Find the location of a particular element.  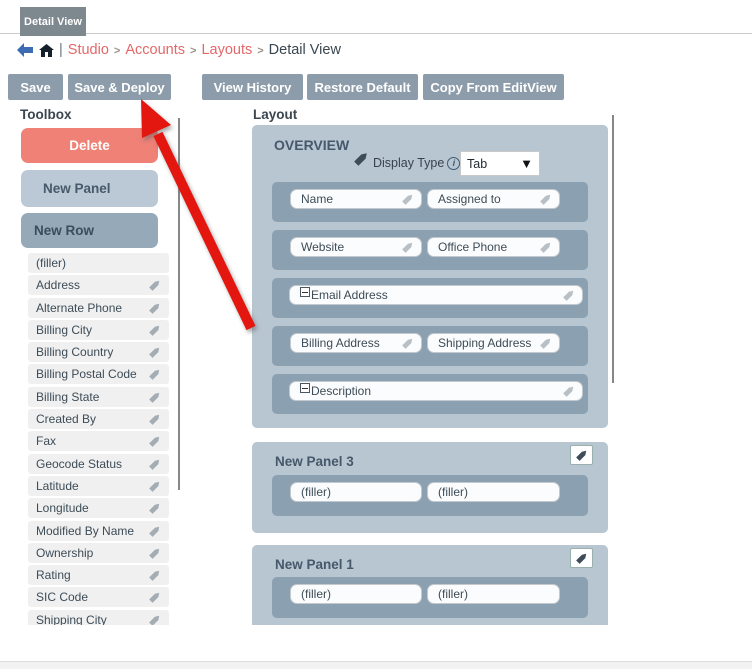

breadcrumb-link-layouts: Layouts is located at coordinates (226, 50).